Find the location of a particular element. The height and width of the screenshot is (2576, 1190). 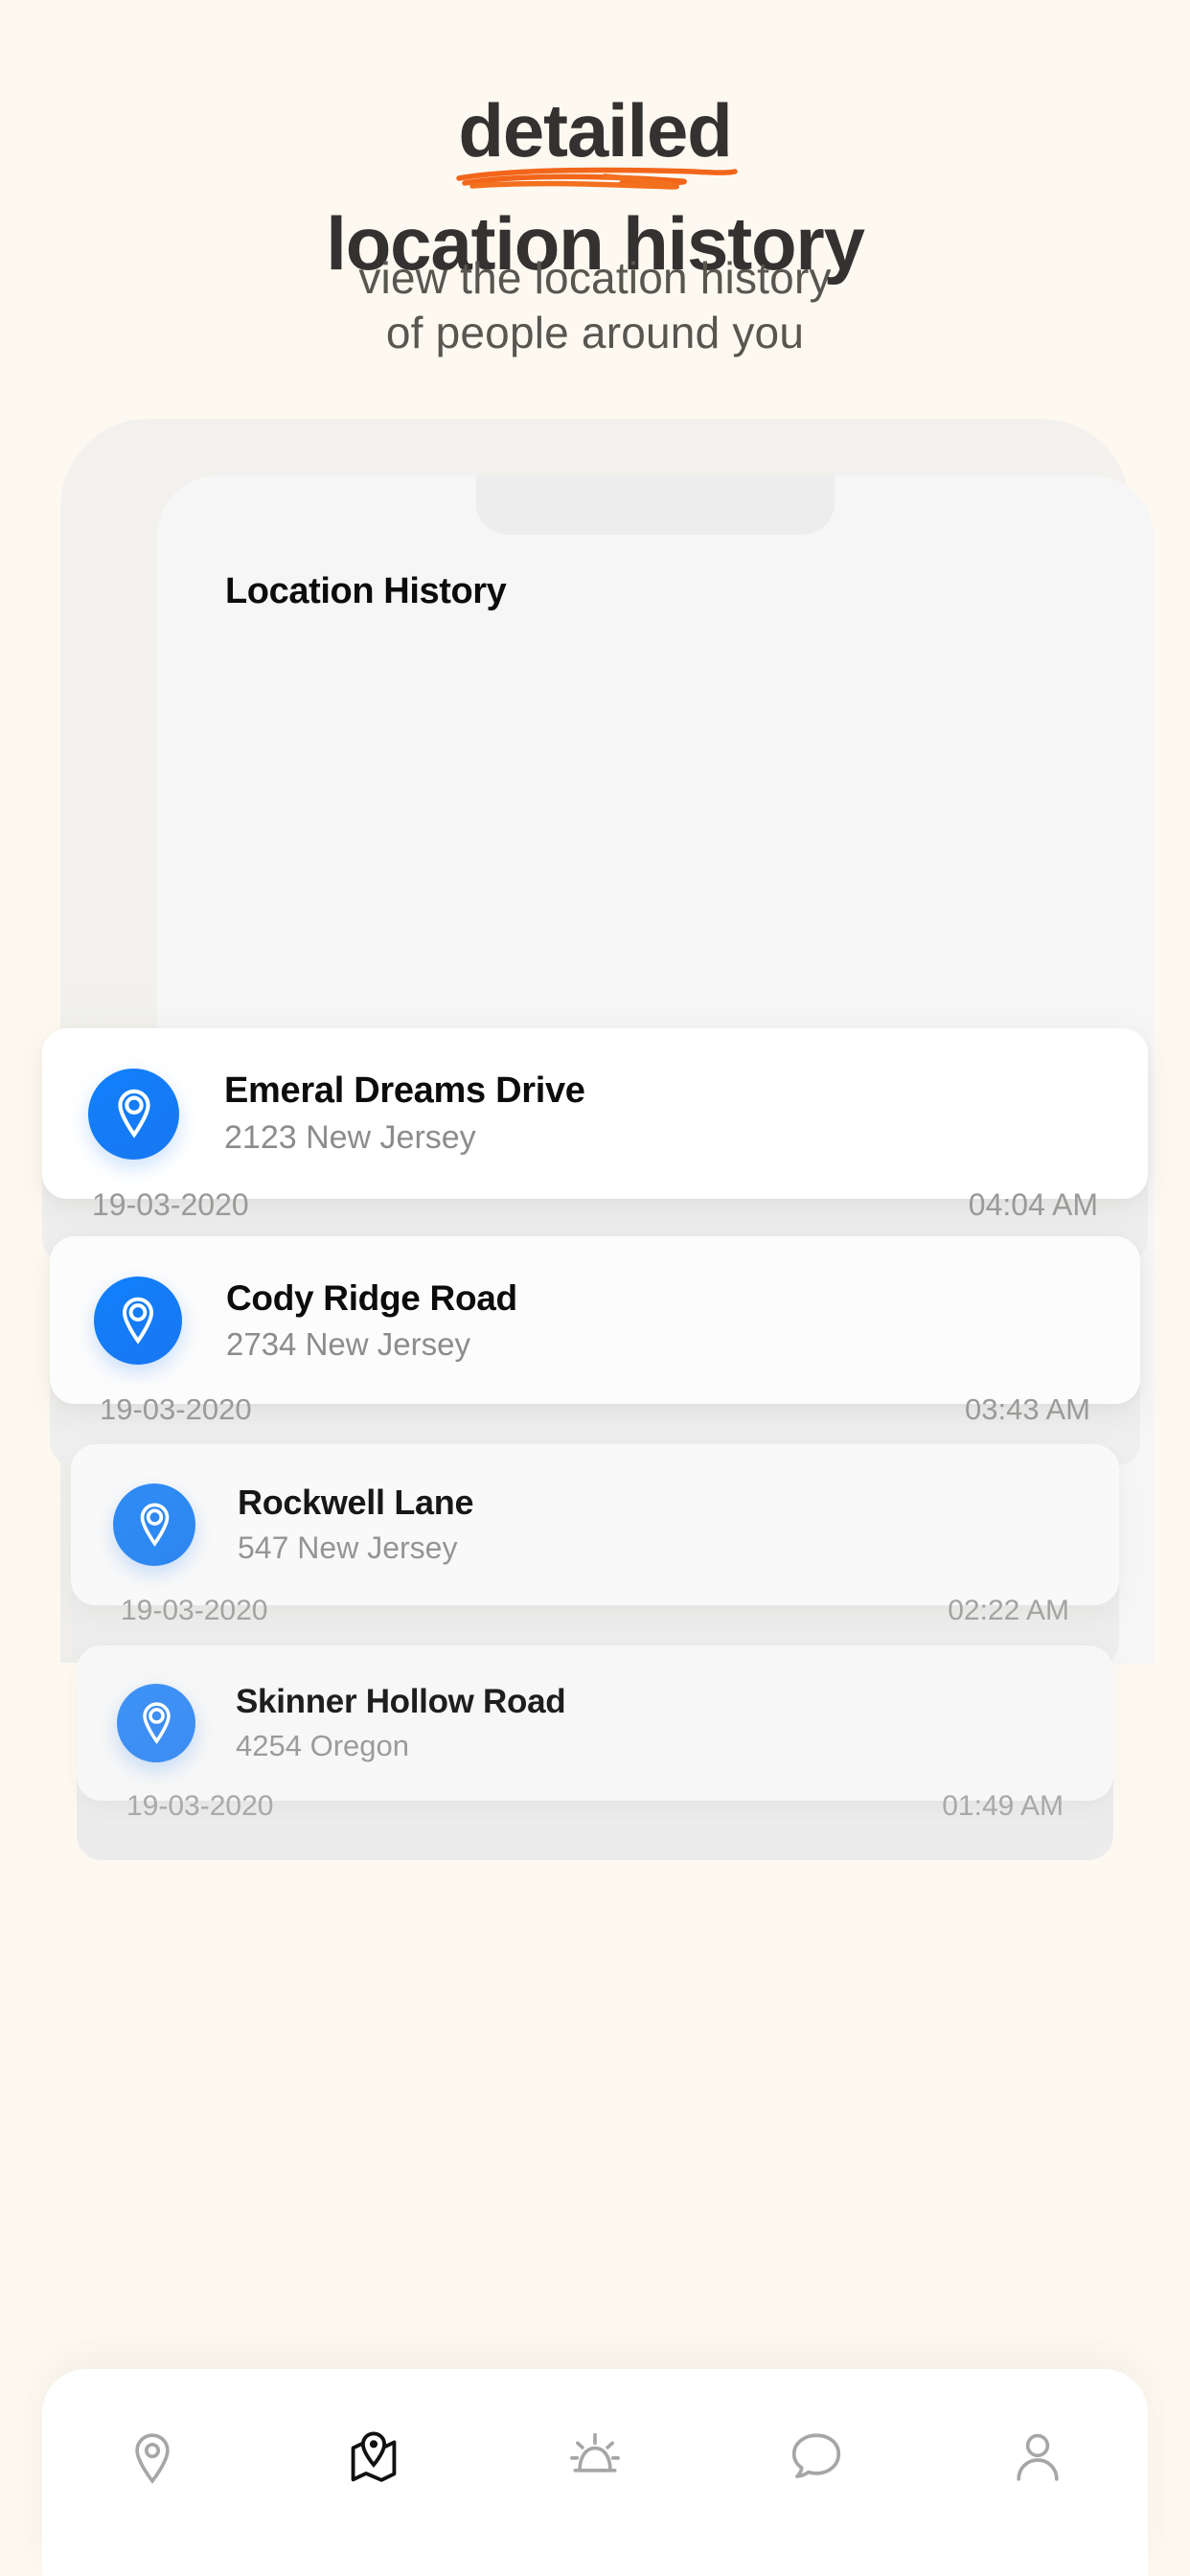

entry-time: 03:43 AM is located at coordinates (1028, 1409).